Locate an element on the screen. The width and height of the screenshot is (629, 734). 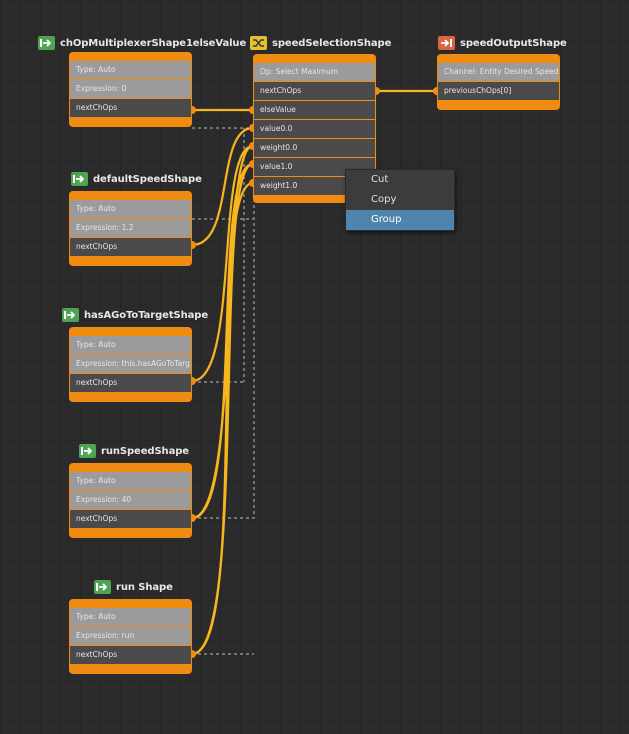
node-expression-field: Expression: 1.2 is located at coordinates (130, 228).